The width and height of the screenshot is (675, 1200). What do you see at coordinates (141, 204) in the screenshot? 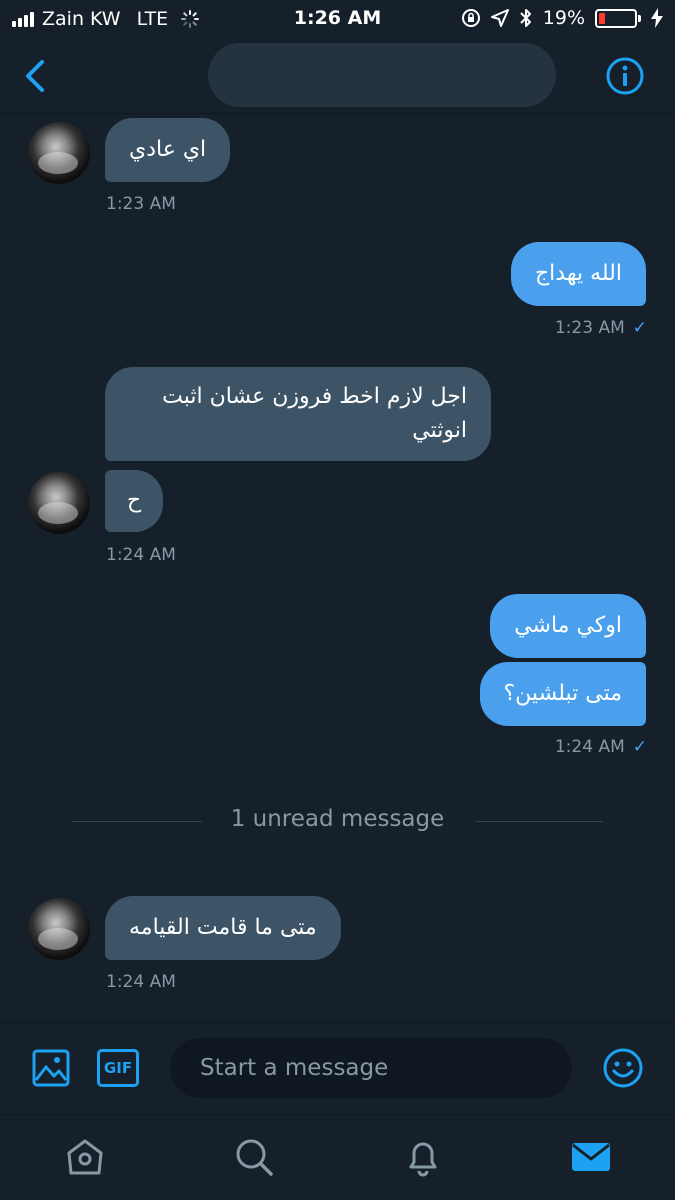
I see `message-timestamp: 1:23 AM` at bounding box center [141, 204].